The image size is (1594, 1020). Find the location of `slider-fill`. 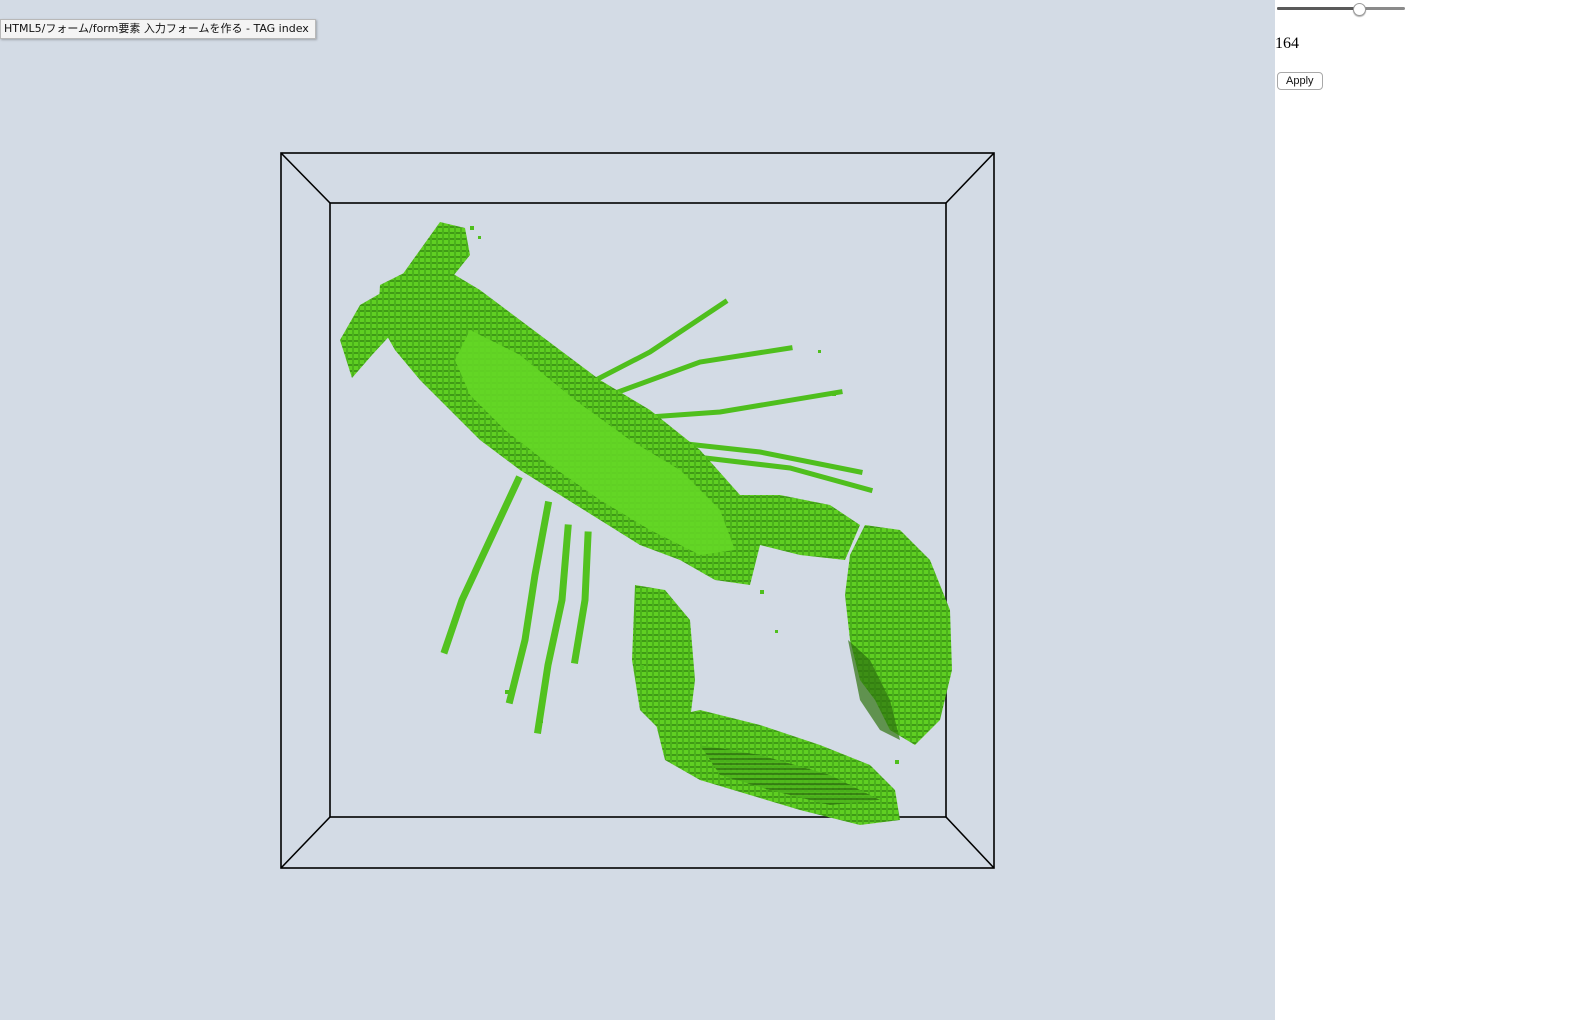

slider-fill is located at coordinates (1318, 8).